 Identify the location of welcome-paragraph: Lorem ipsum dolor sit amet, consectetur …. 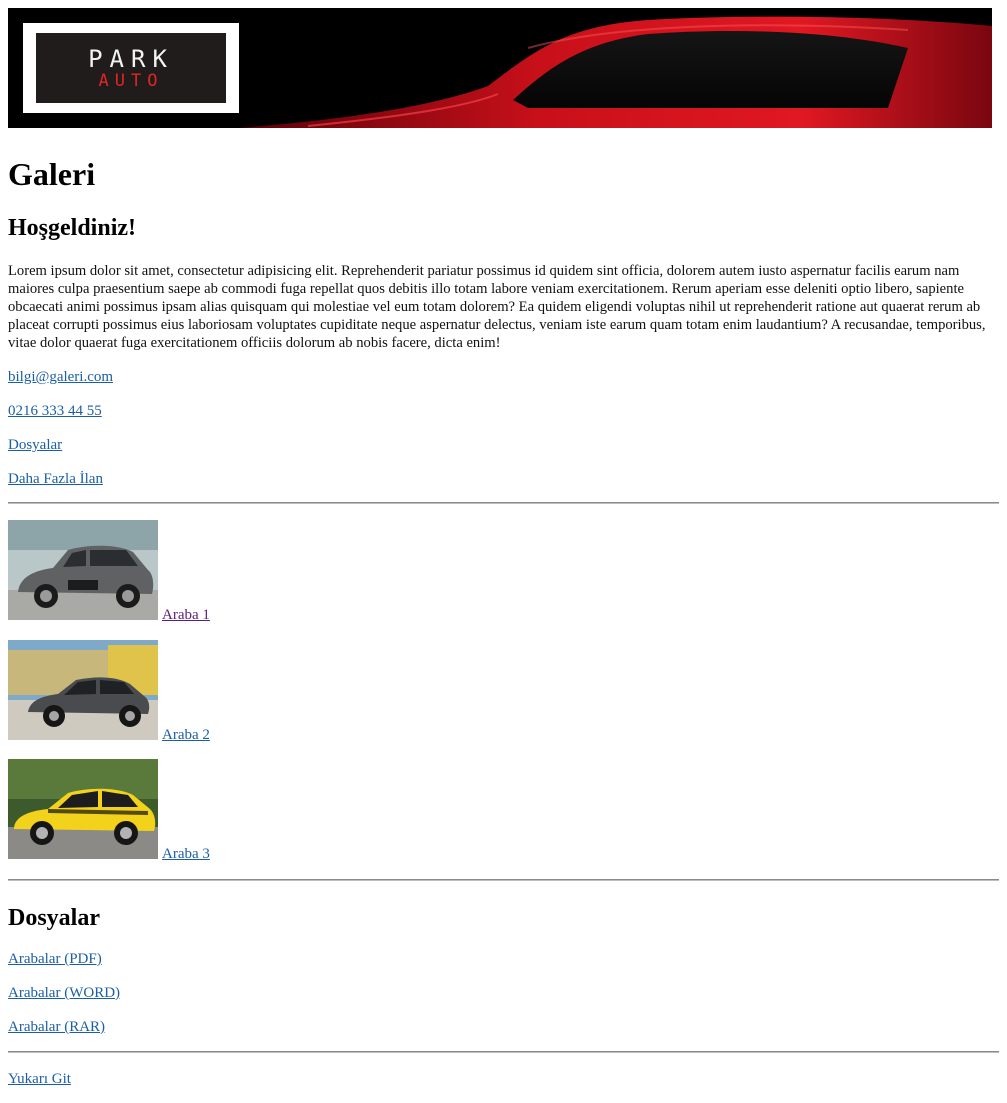
(497, 307).